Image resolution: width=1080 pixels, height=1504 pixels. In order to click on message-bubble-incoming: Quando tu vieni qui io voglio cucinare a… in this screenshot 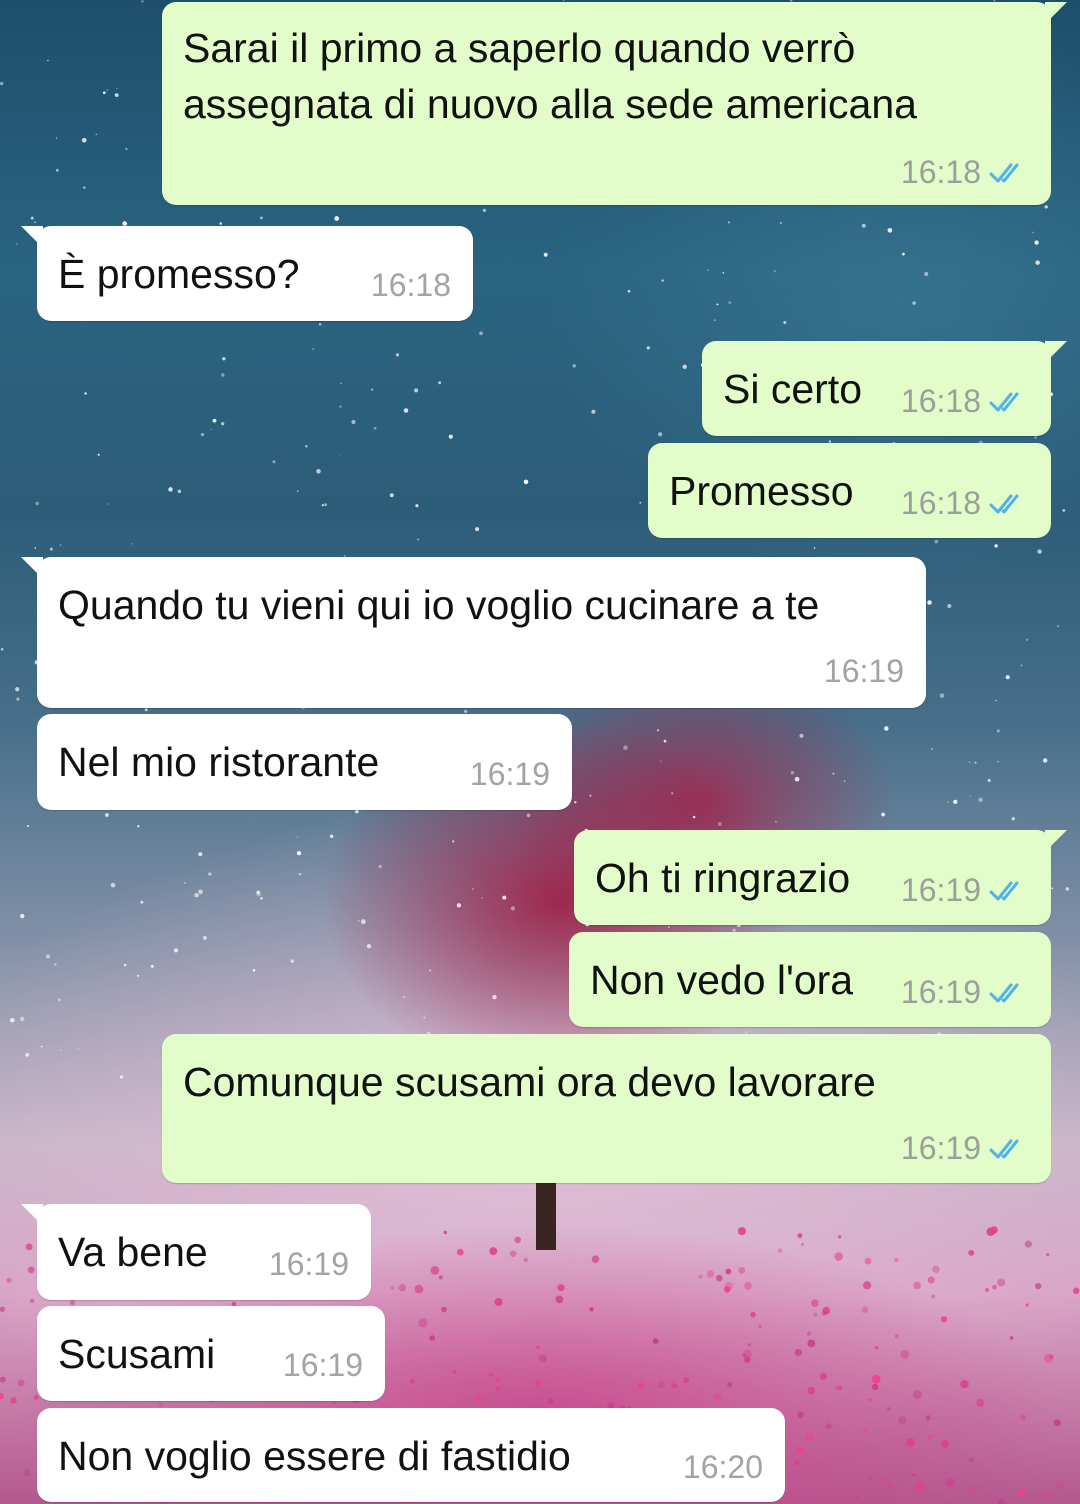, I will do `click(473, 632)`.